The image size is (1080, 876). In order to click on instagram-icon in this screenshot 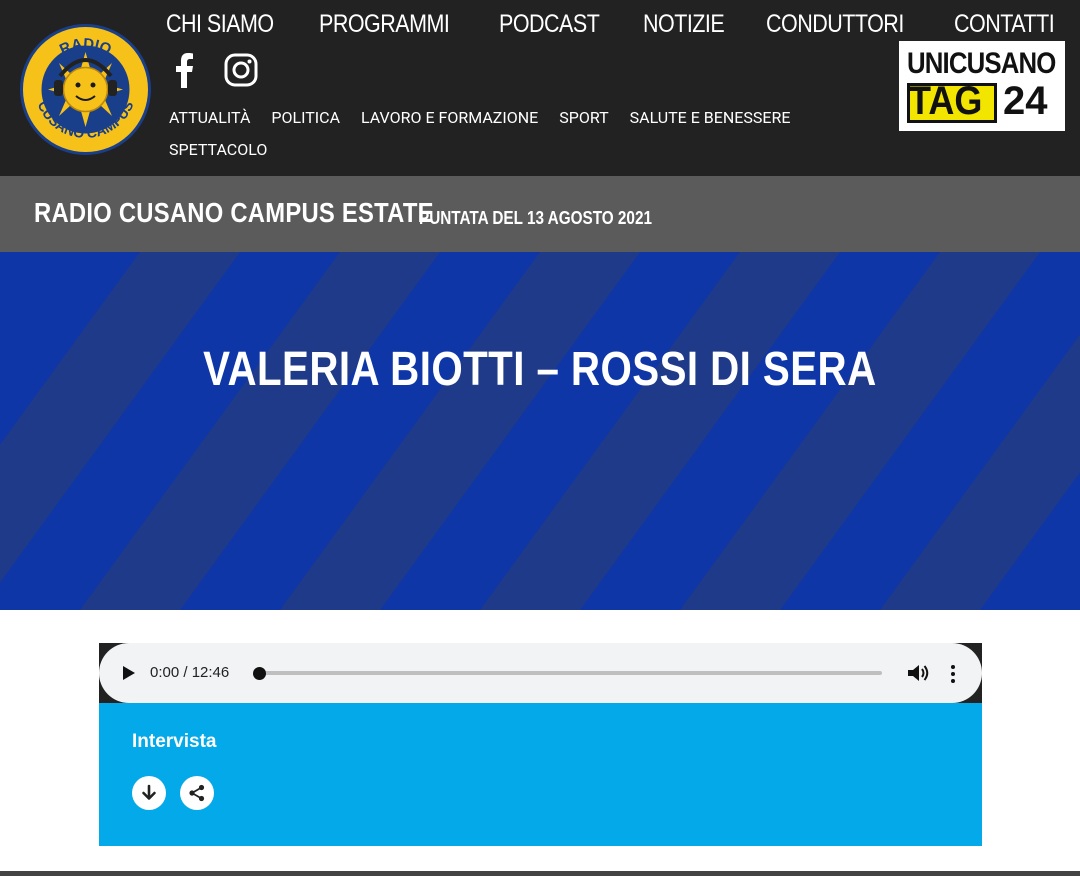, I will do `click(241, 70)`.